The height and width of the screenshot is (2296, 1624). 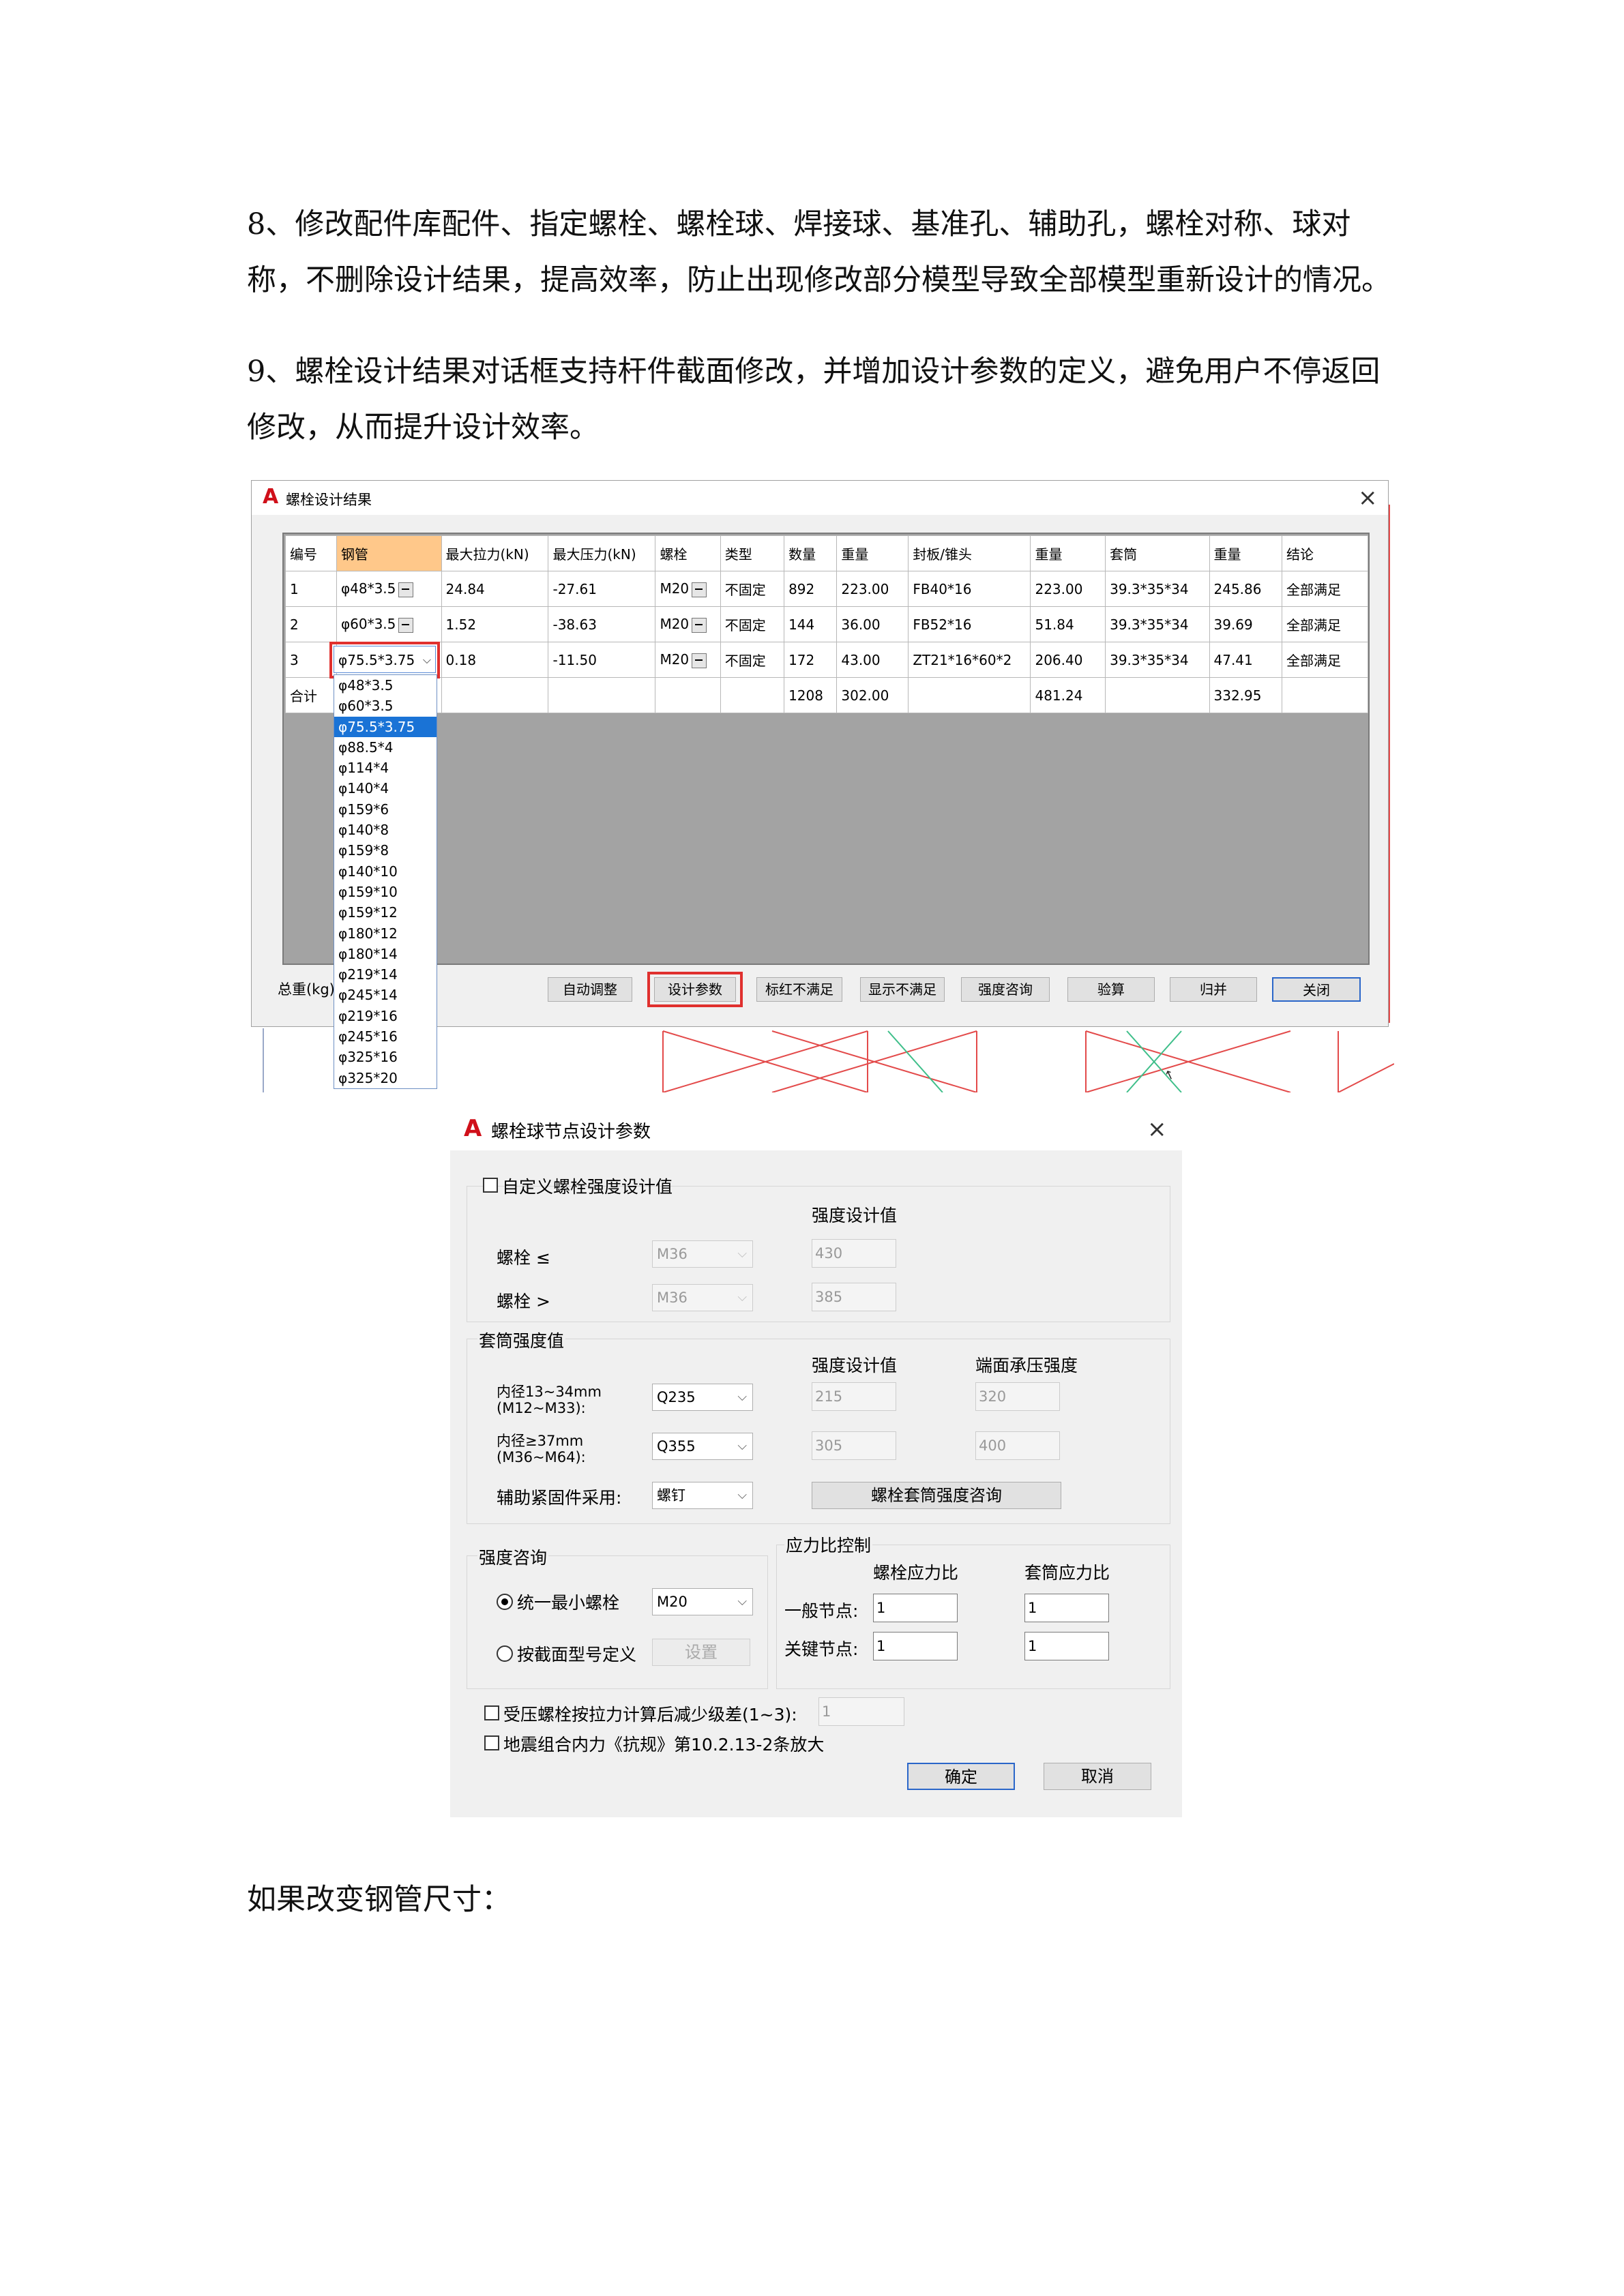 What do you see at coordinates (1157, 553) in the screenshot?
I see `column-header: 套筒` at bounding box center [1157, 553].